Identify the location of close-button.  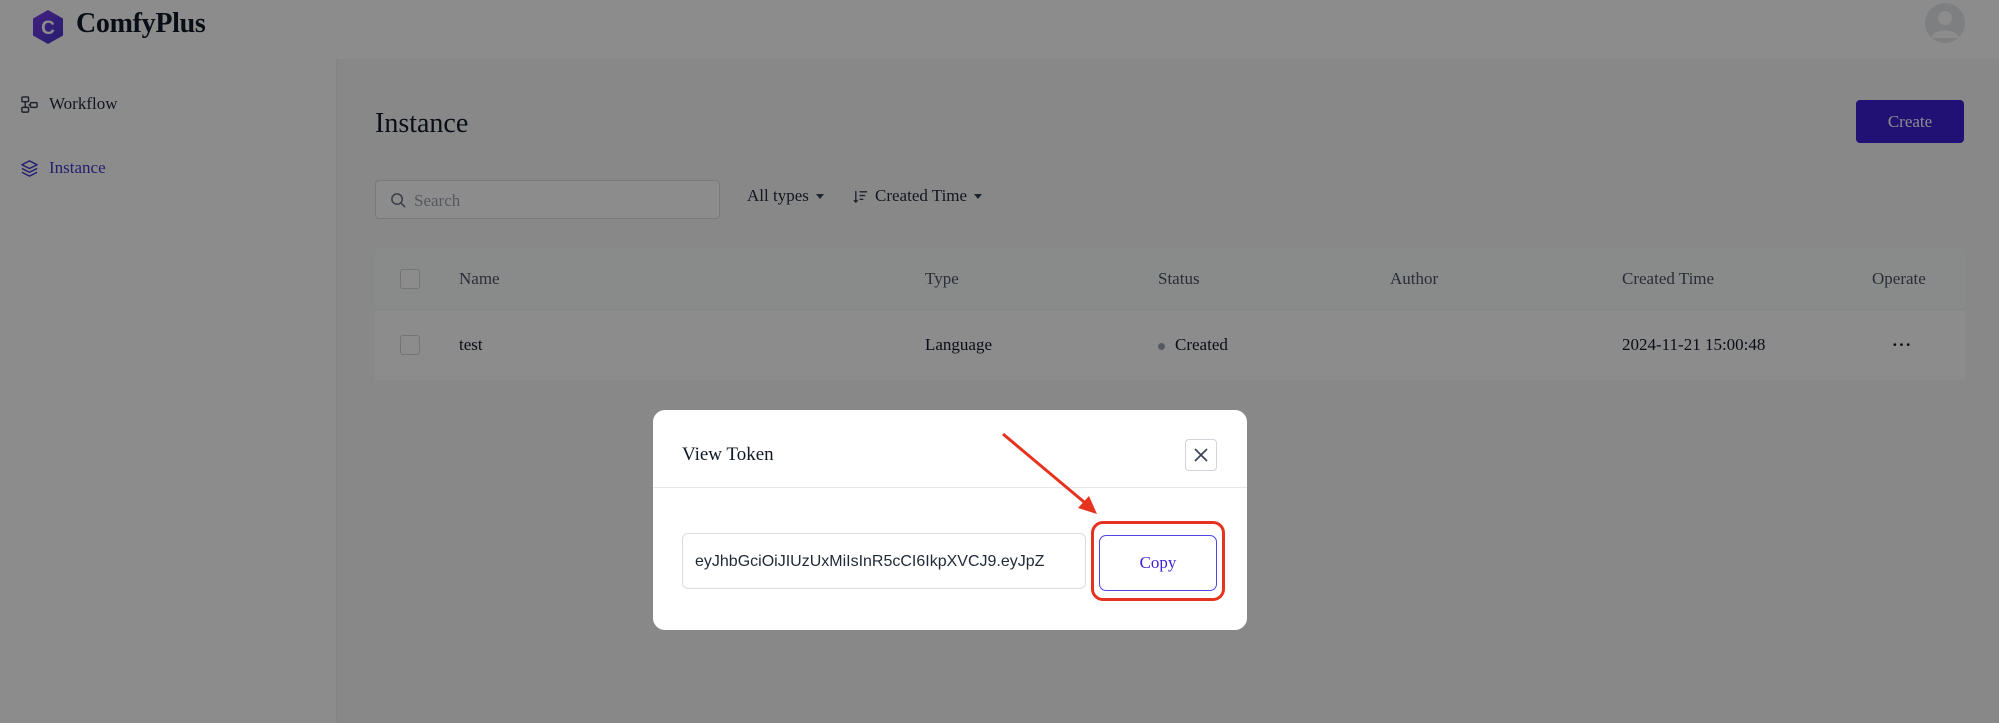
(1201, 455).